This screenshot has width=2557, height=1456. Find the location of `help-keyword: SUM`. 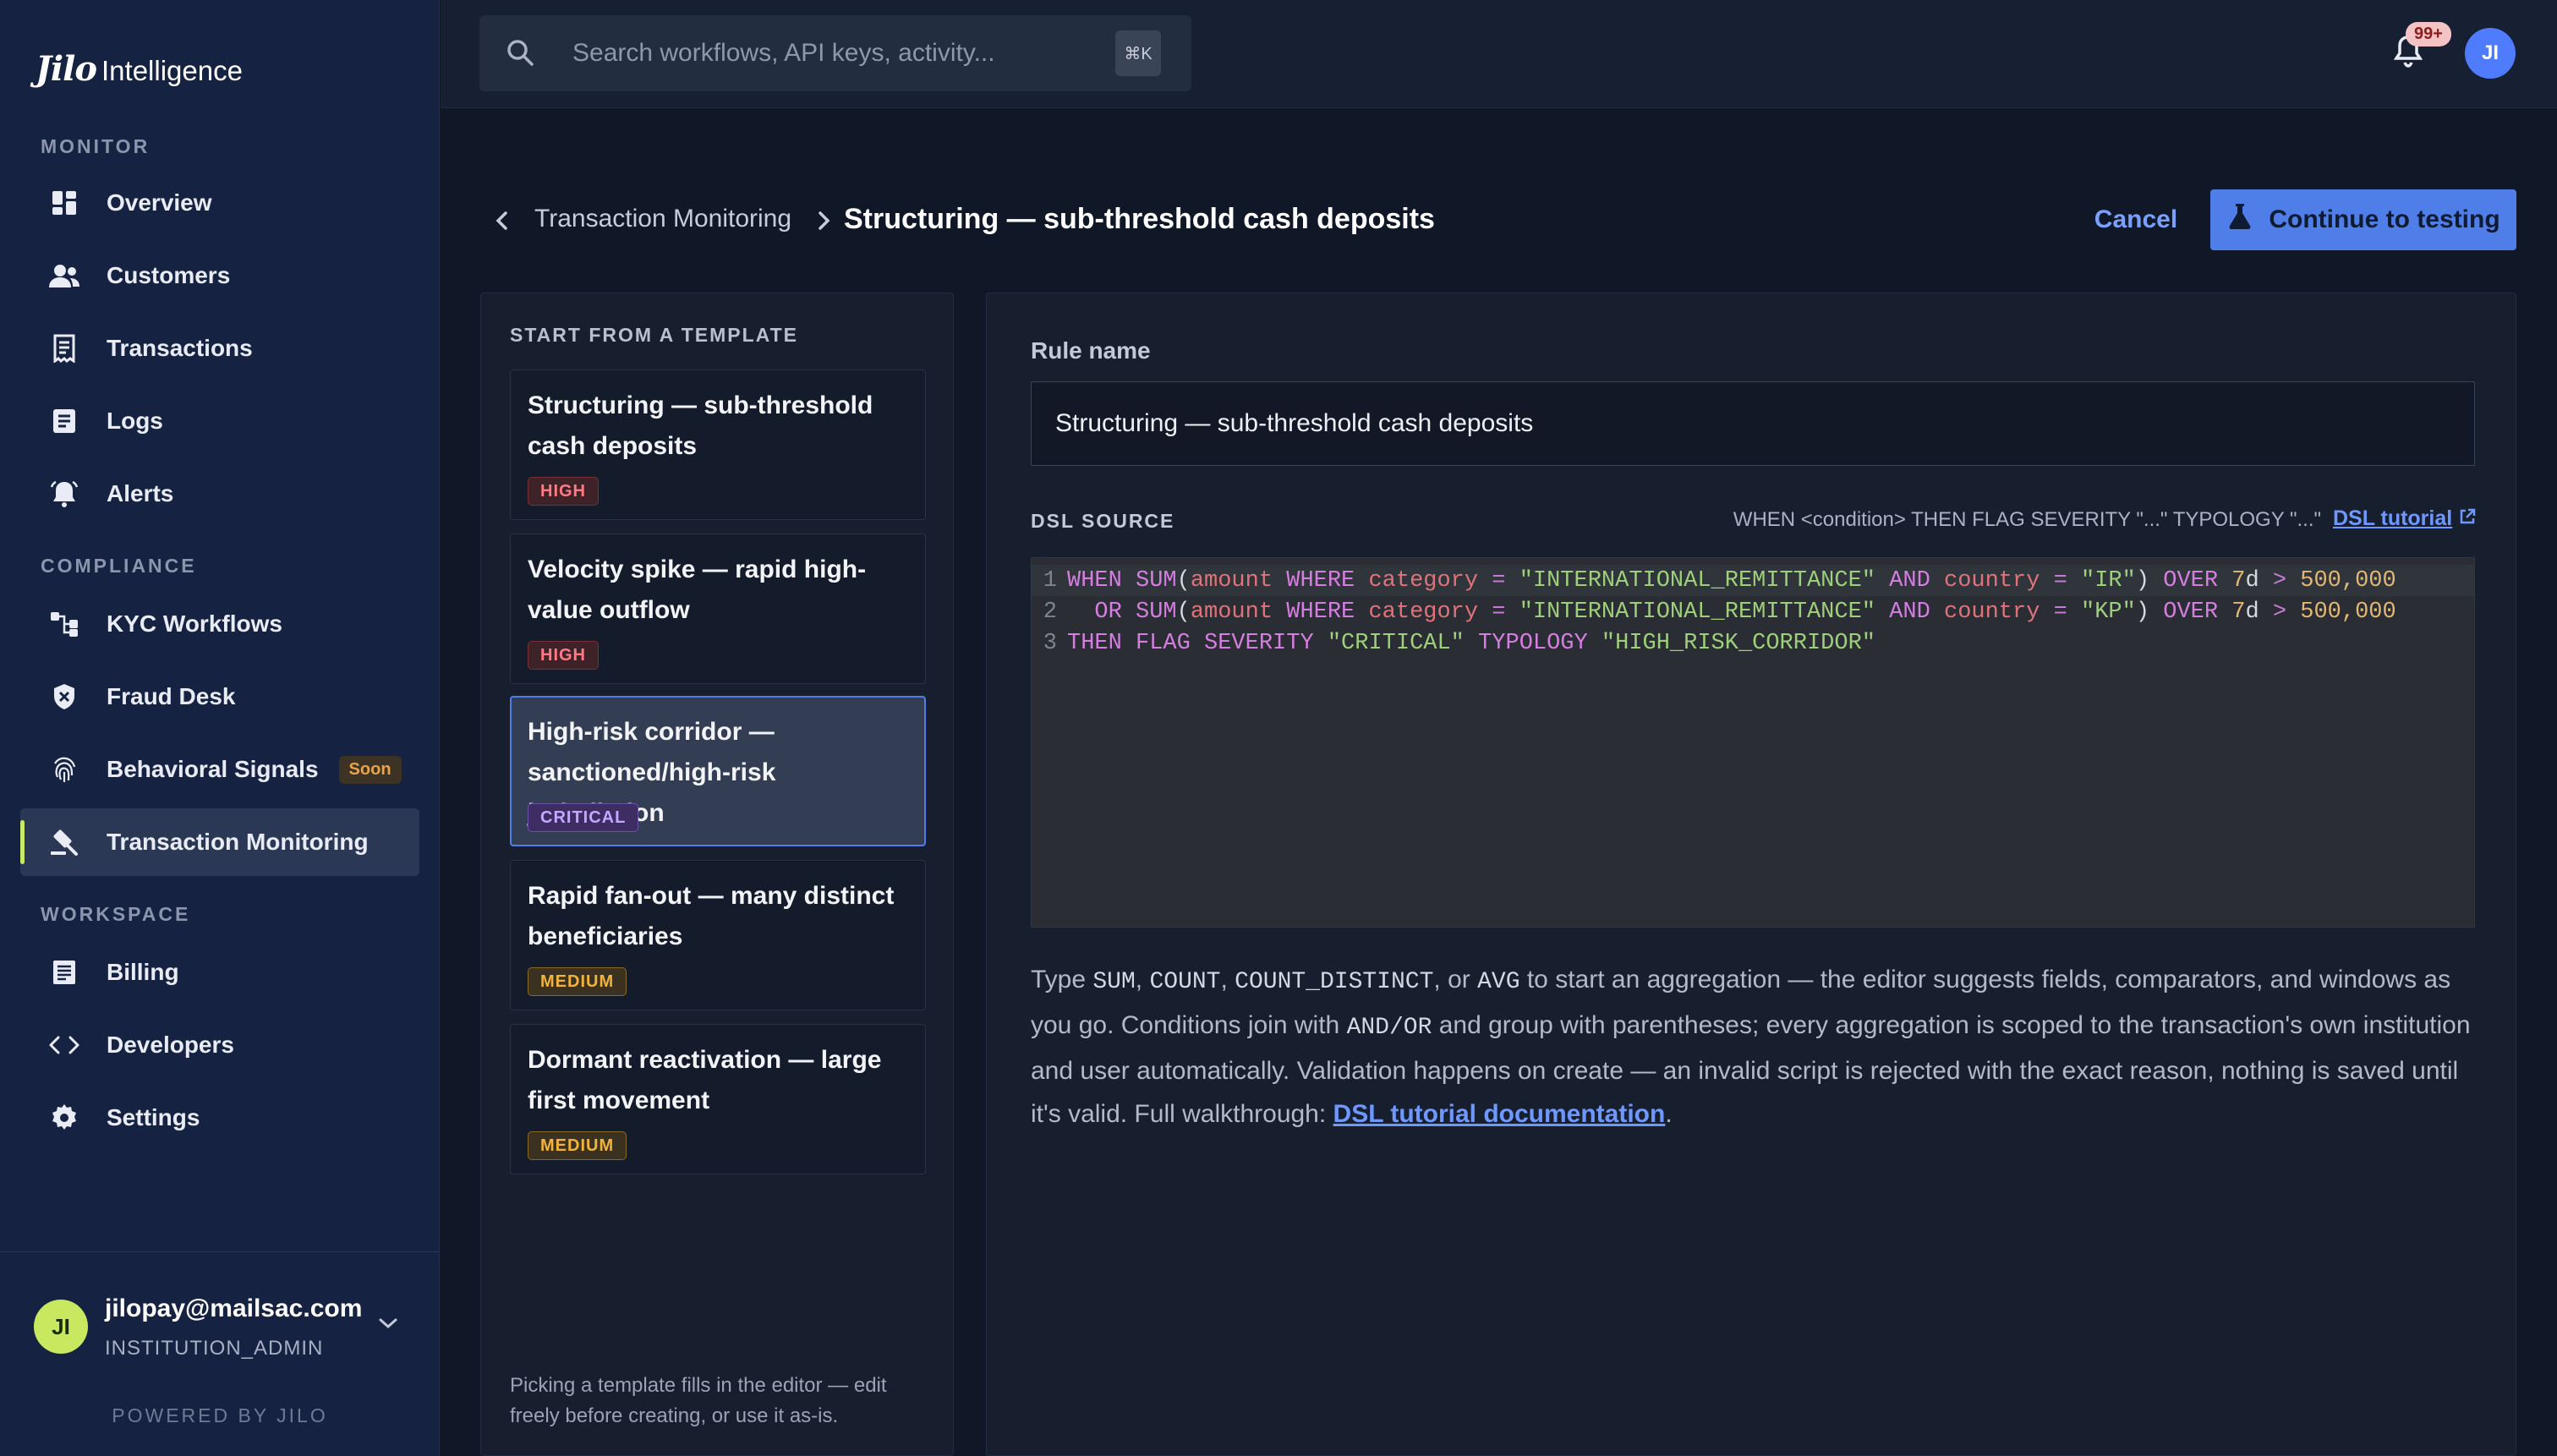

help-keyword: SUM is located at coordinates (1114, 982).